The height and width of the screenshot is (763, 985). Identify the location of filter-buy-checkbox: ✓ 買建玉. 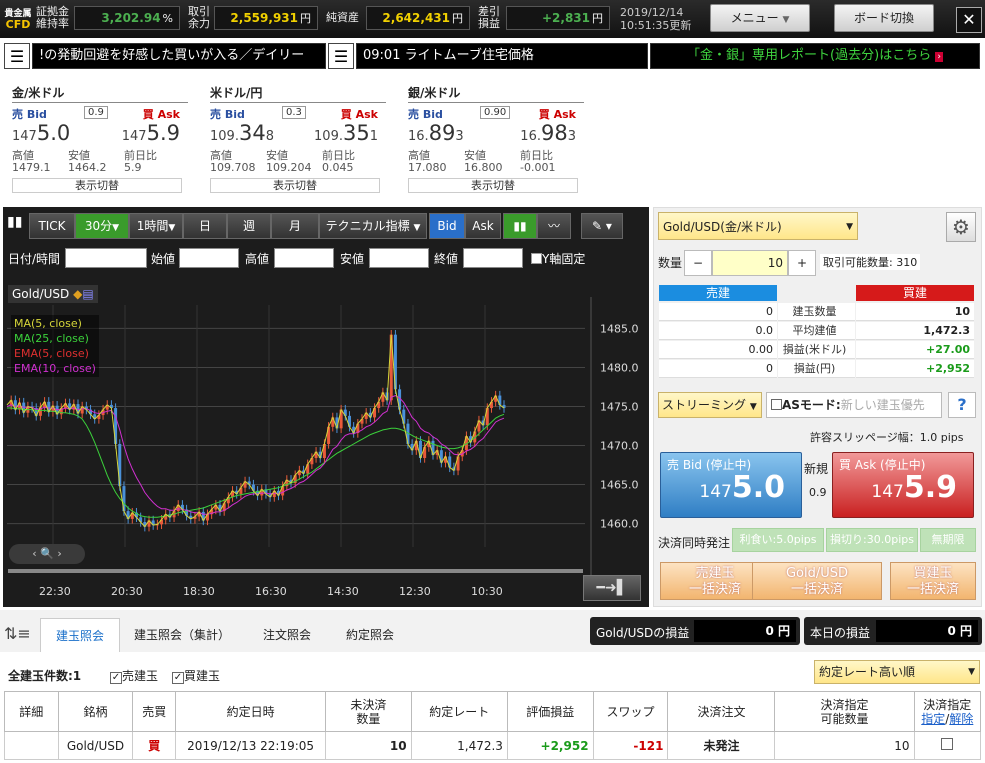
(196, 675).